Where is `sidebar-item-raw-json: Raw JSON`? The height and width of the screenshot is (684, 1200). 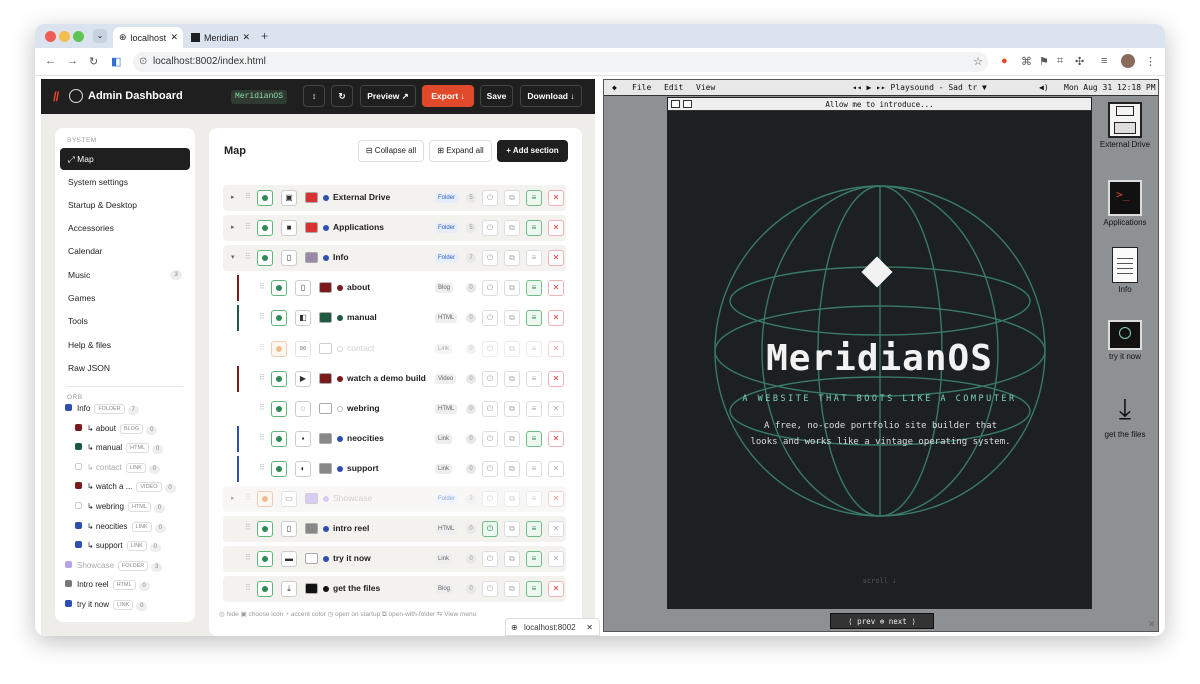 sidebar-item-raw-json: Raw JSON is located at coordinates (125, 368).